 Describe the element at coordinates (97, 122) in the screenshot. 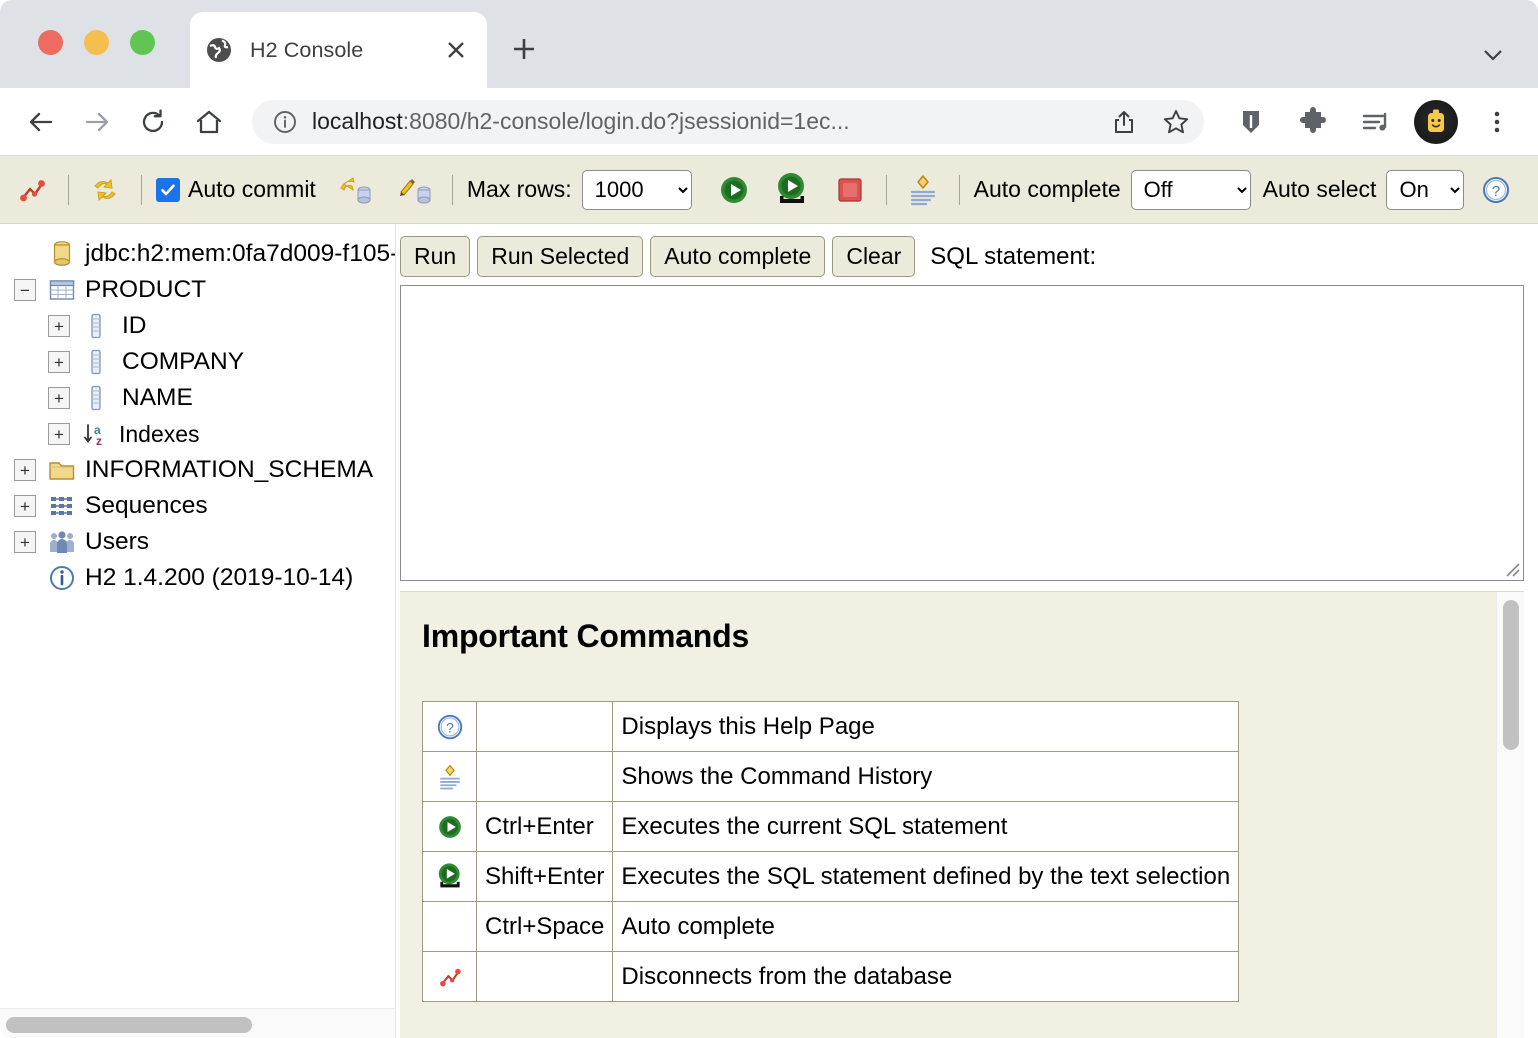

I see `forward-button` at that location.